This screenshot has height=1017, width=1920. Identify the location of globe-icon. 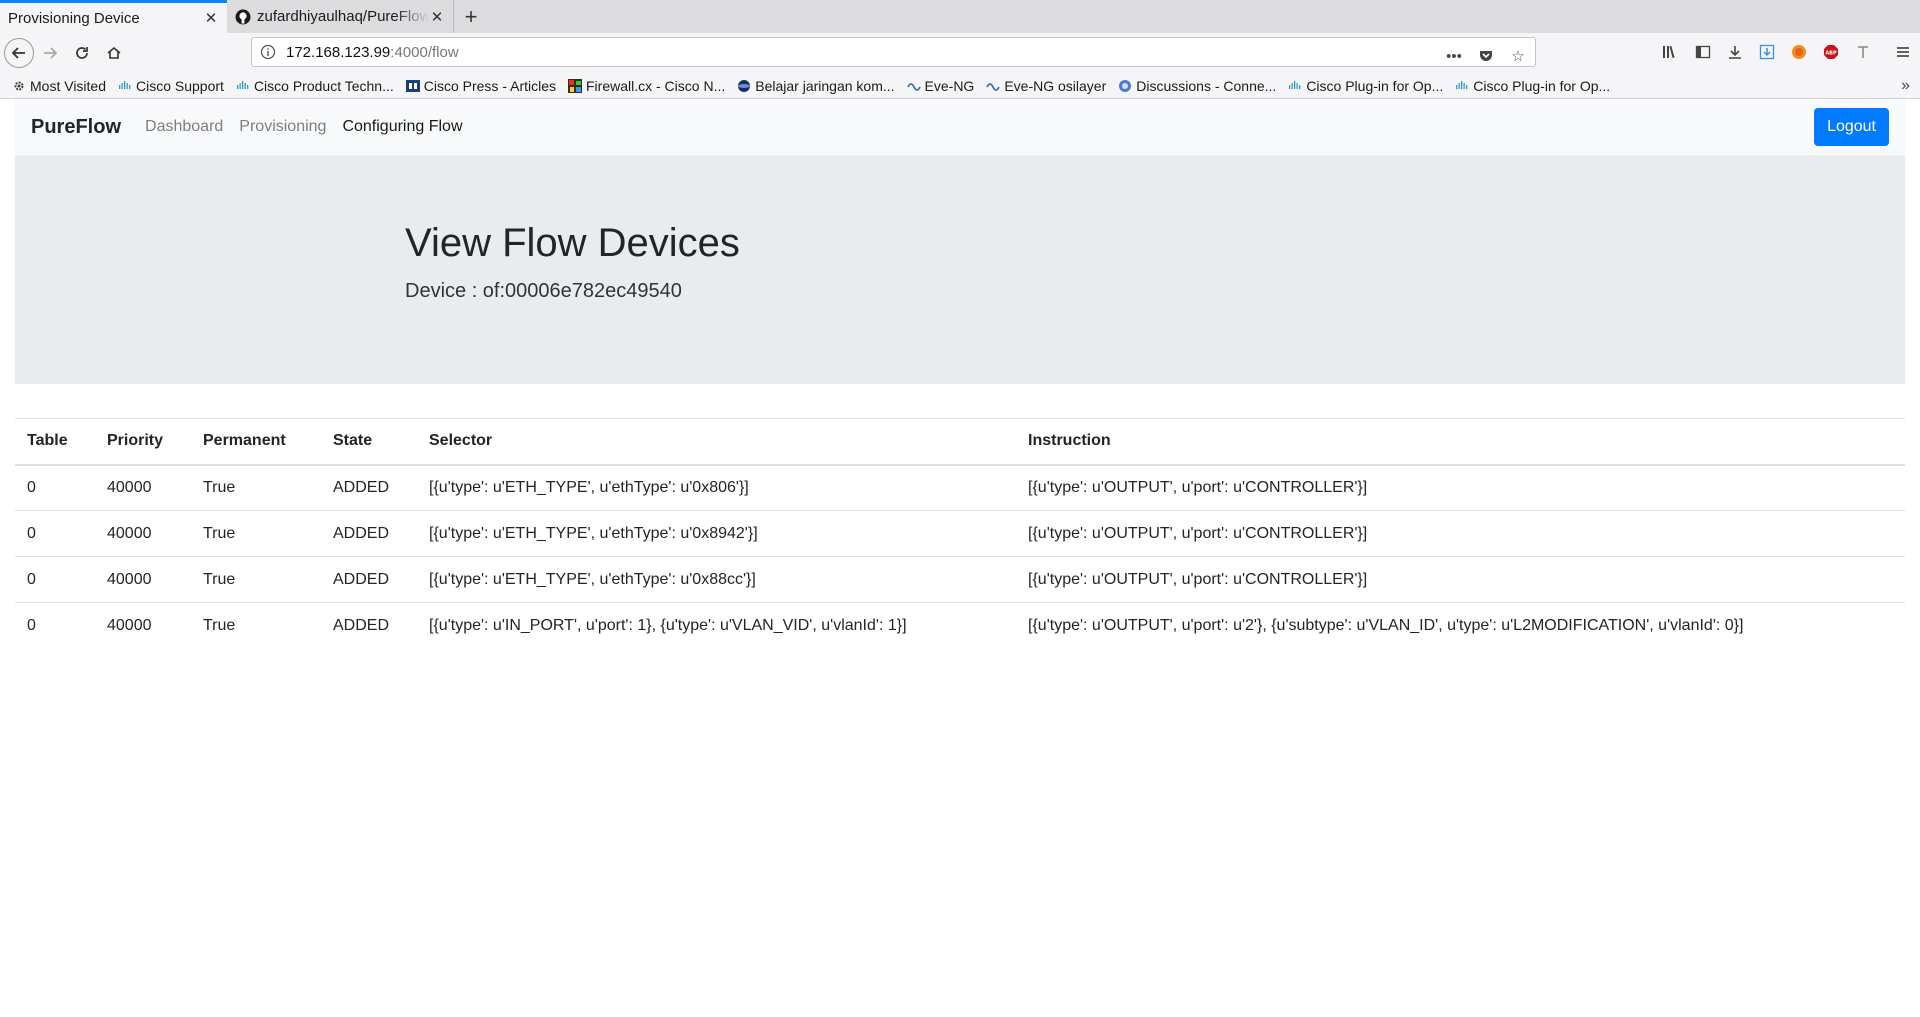
(744, 86).